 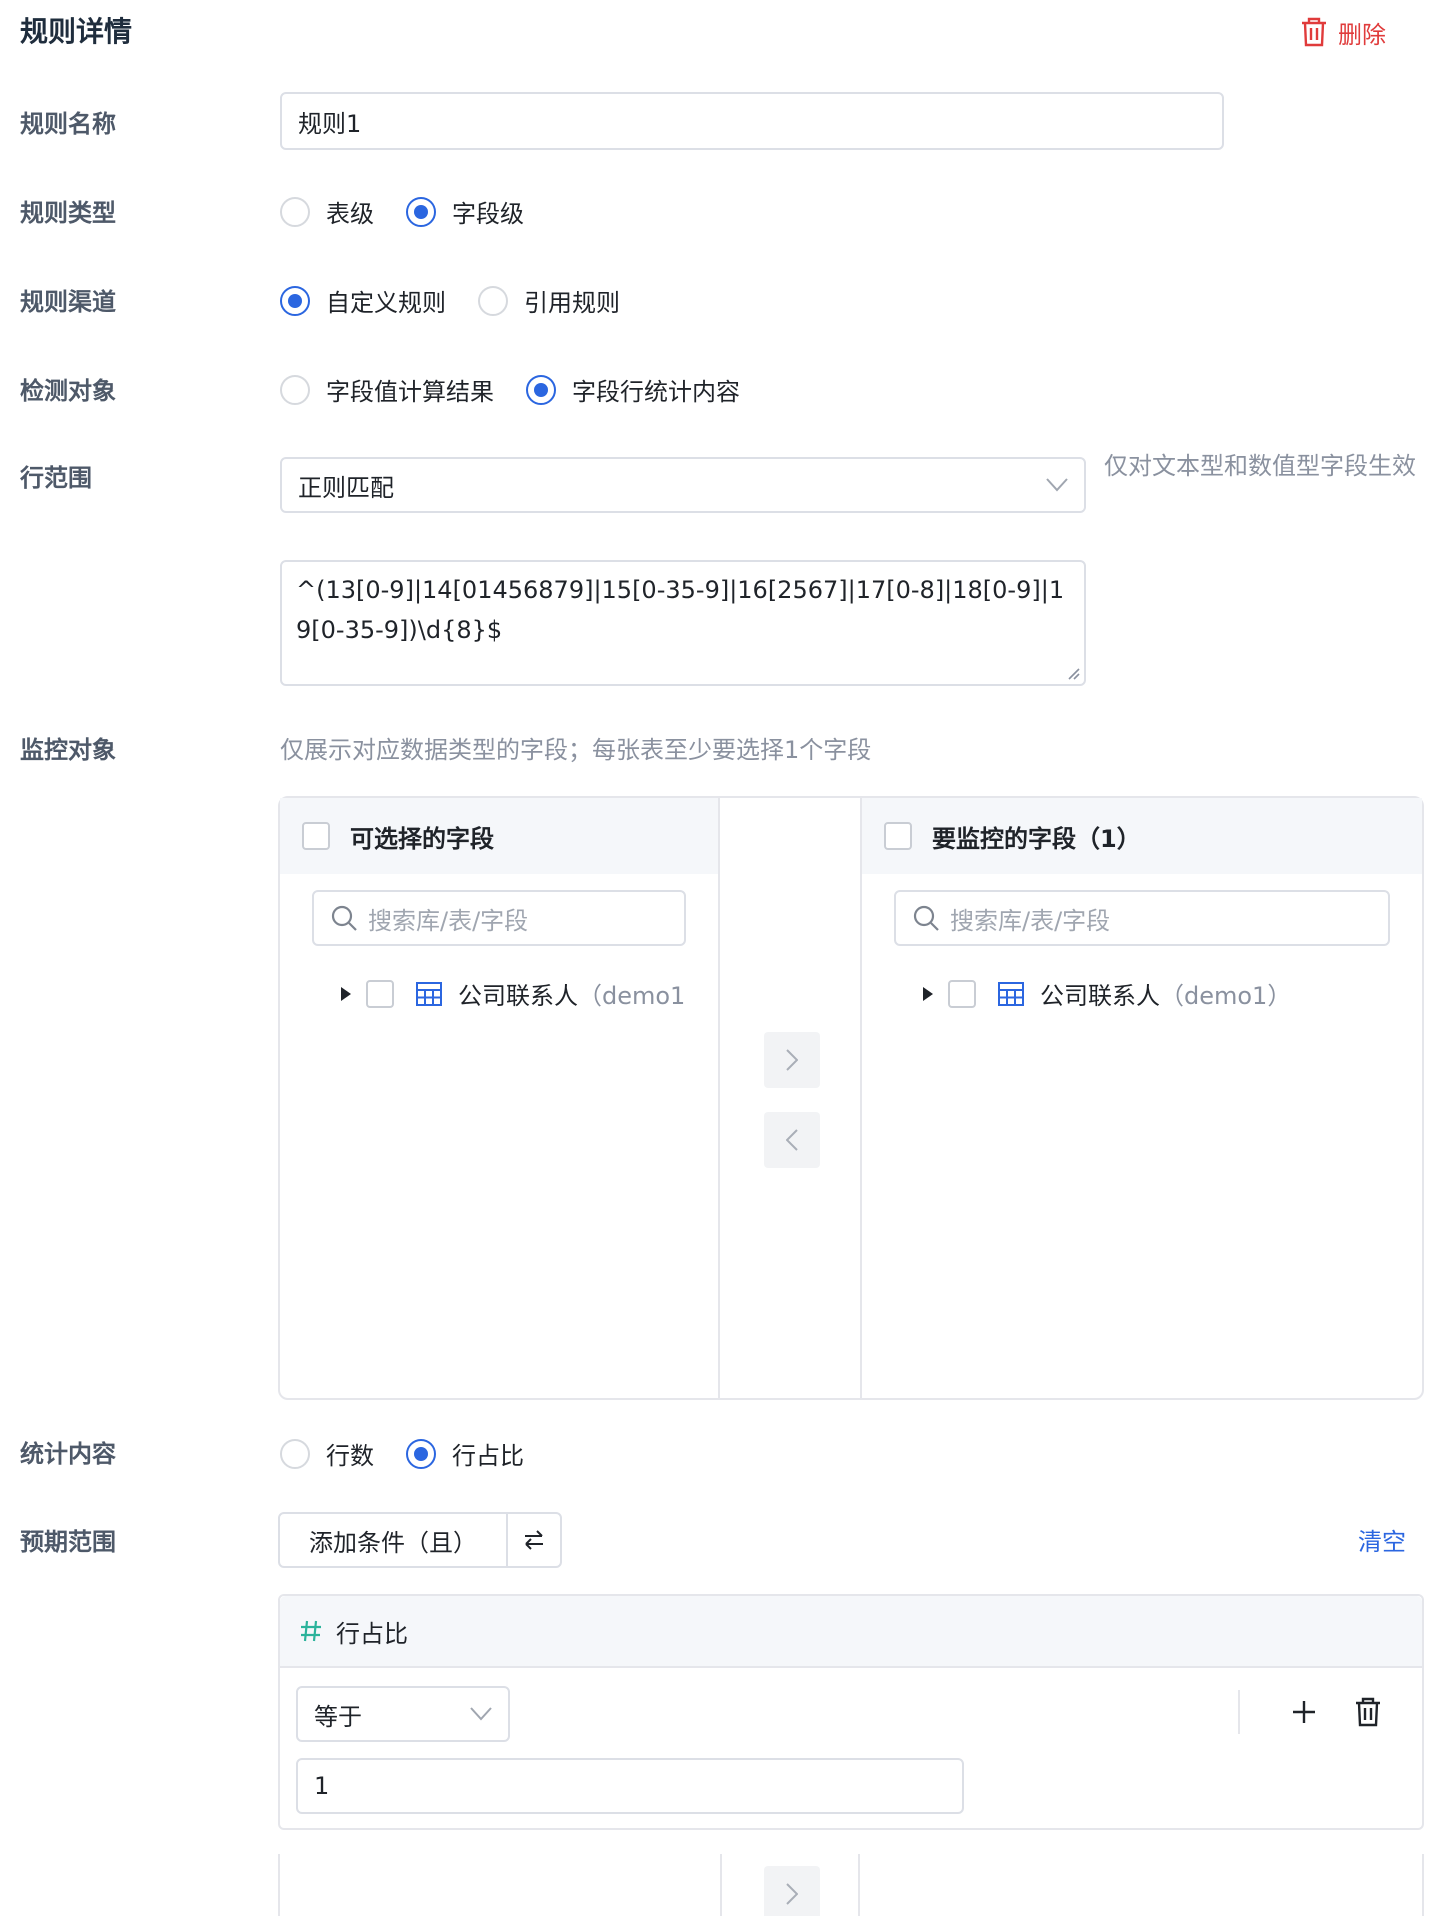 I want to click on rule-name-label: 规则名称, so click(x=68, y=124).